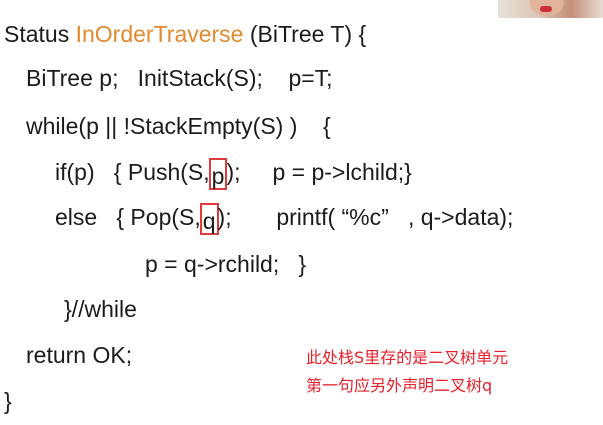 Image resolution: width=603 pixels, height=425 pixels. Describe the element at coordinates (179, 78) in the screenshot. I see `code-line-declarations: BiTree p; InitStack(S); p=T;` at that location.